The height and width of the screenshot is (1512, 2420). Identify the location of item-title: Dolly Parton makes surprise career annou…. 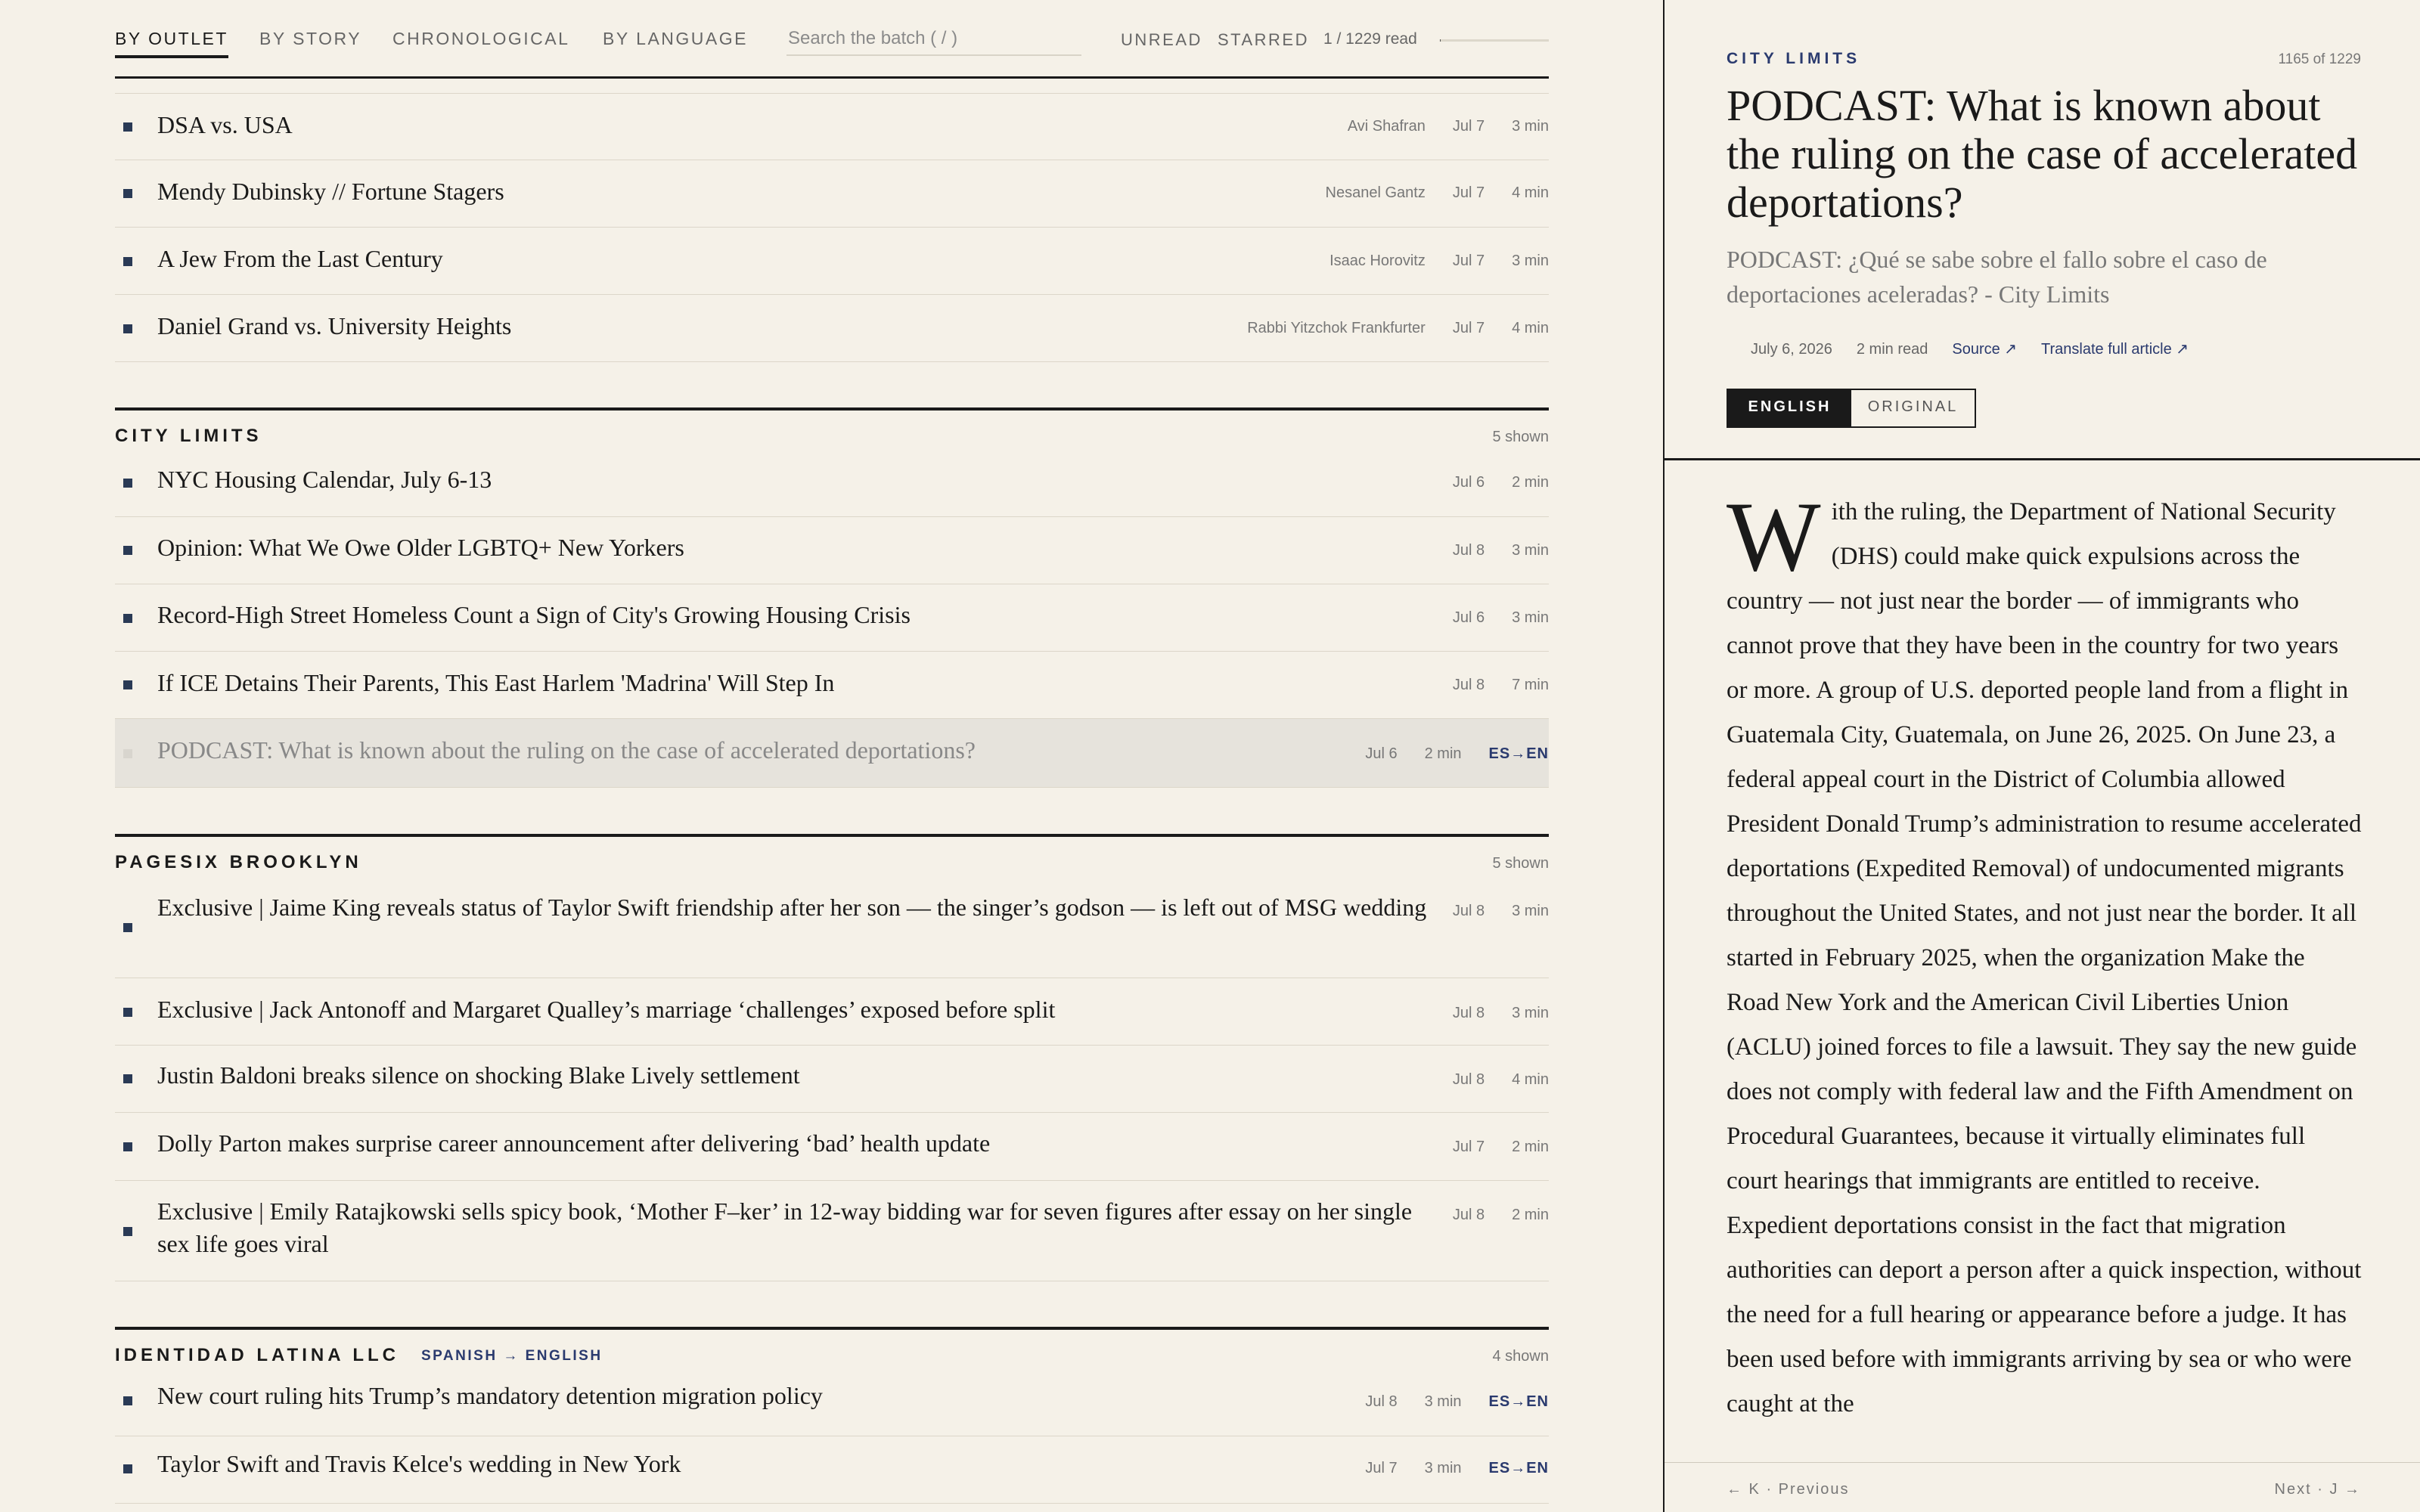
(574, 1143).